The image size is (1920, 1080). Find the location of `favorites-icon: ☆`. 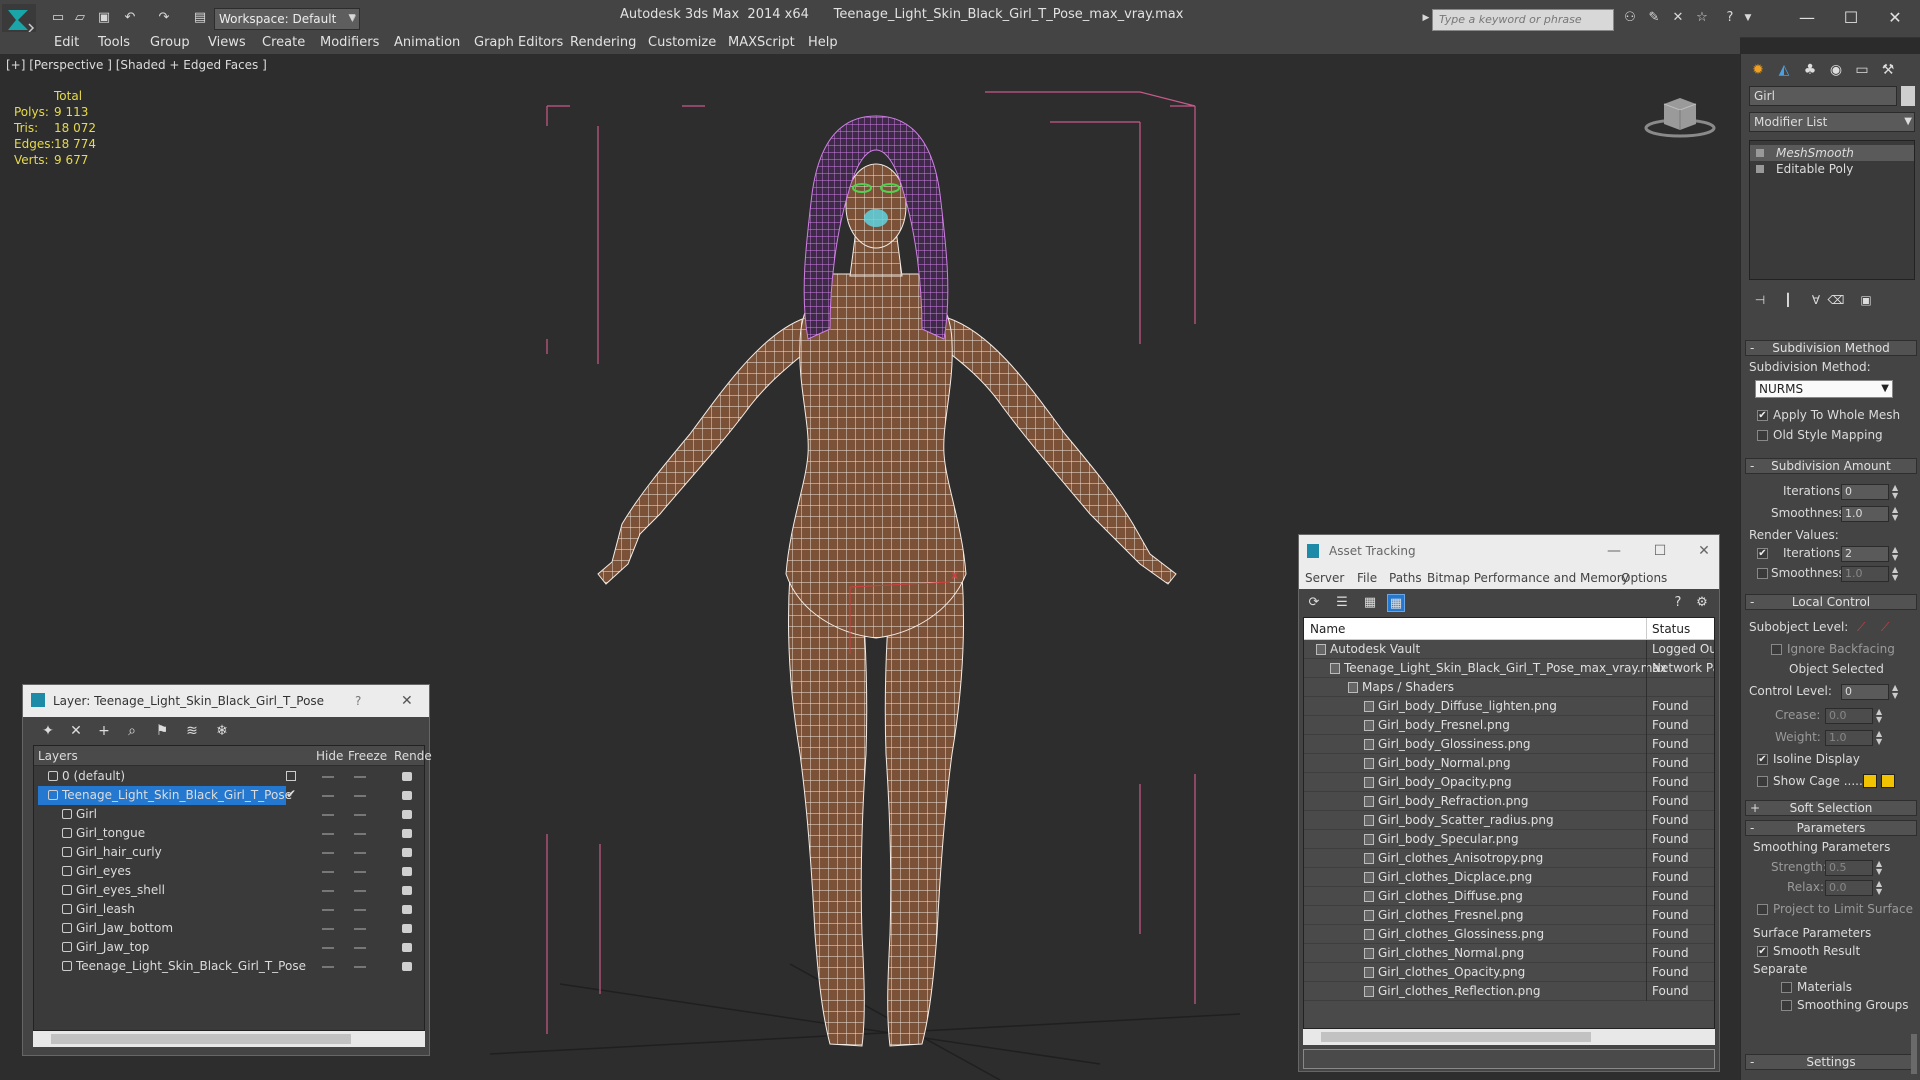

favorites-icon: ☆ is located at coordinates (1702, 18).